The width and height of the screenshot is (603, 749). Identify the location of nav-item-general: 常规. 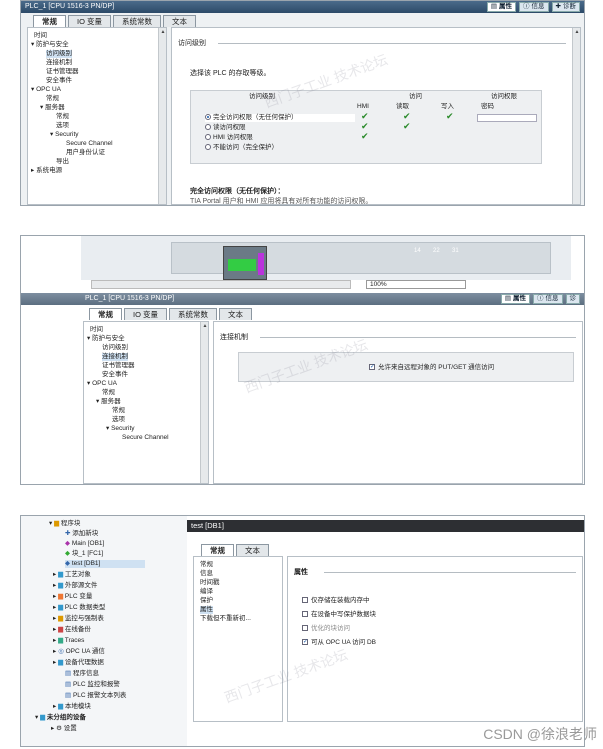
(206, 565).